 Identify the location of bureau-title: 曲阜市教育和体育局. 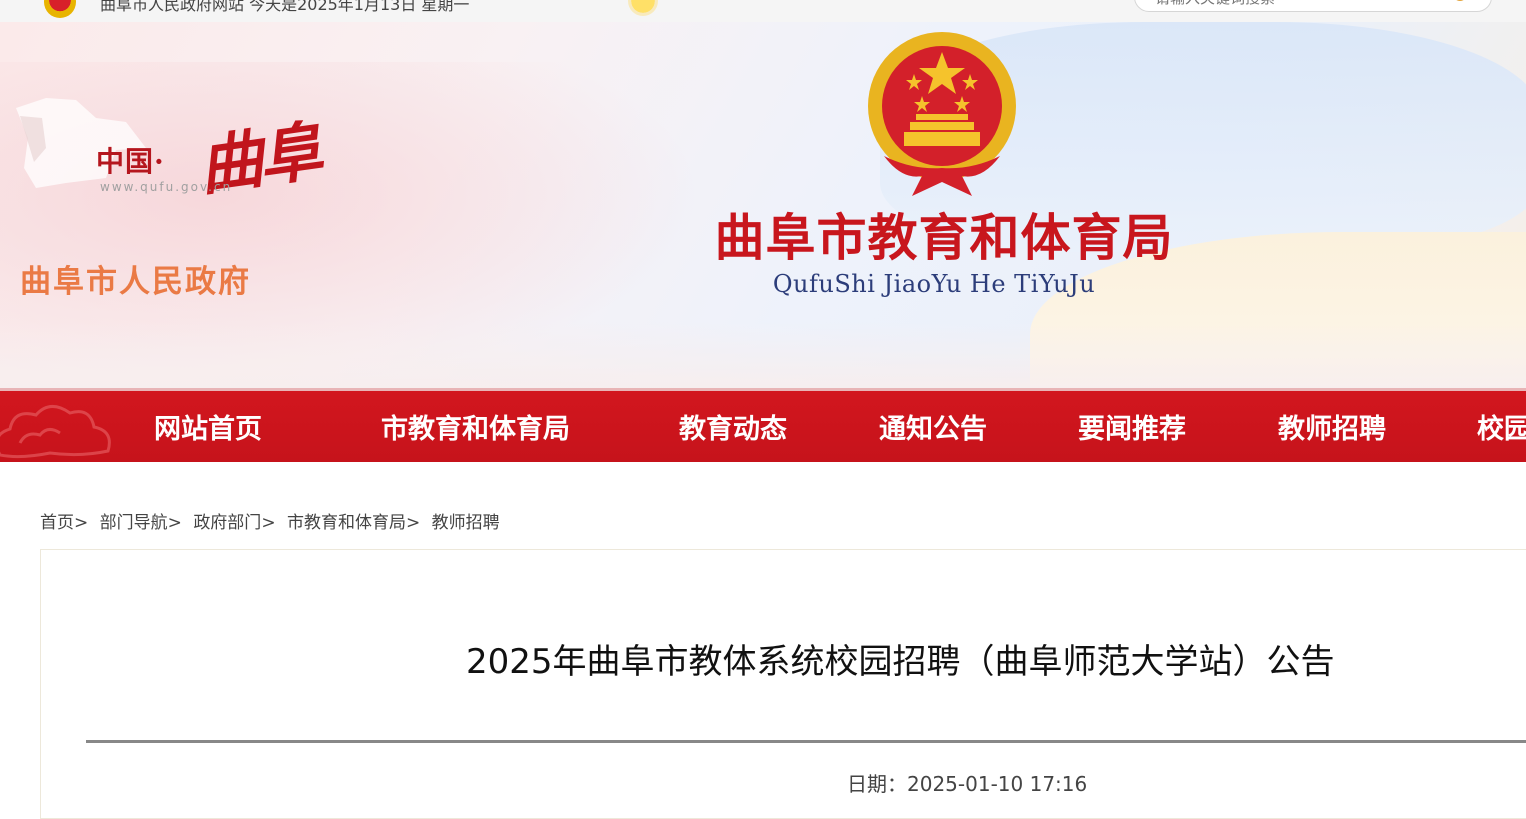
(944, 238).